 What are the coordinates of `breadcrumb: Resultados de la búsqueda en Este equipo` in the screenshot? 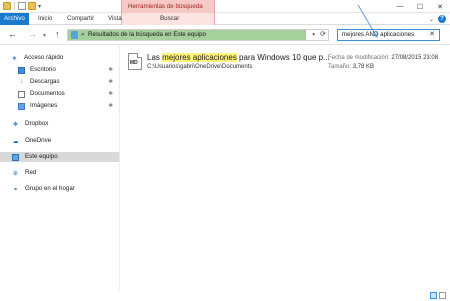 It's located at (147, 35).